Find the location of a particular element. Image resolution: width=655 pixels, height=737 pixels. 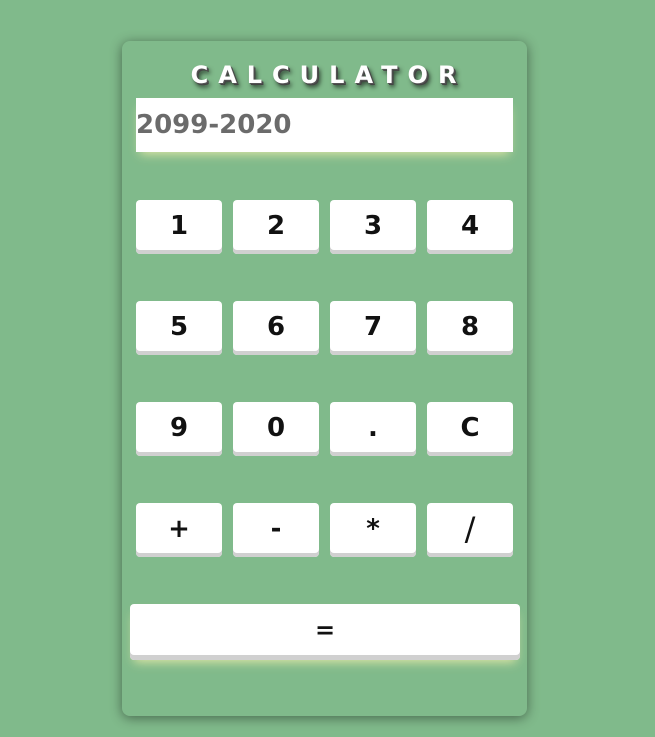

digit-7-button: 7 is located at coordinates (373, 328).